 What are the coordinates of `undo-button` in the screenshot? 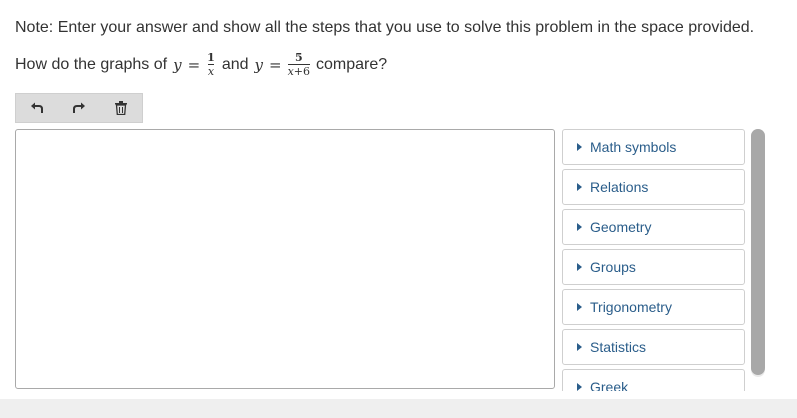 It's located at (37, 108).